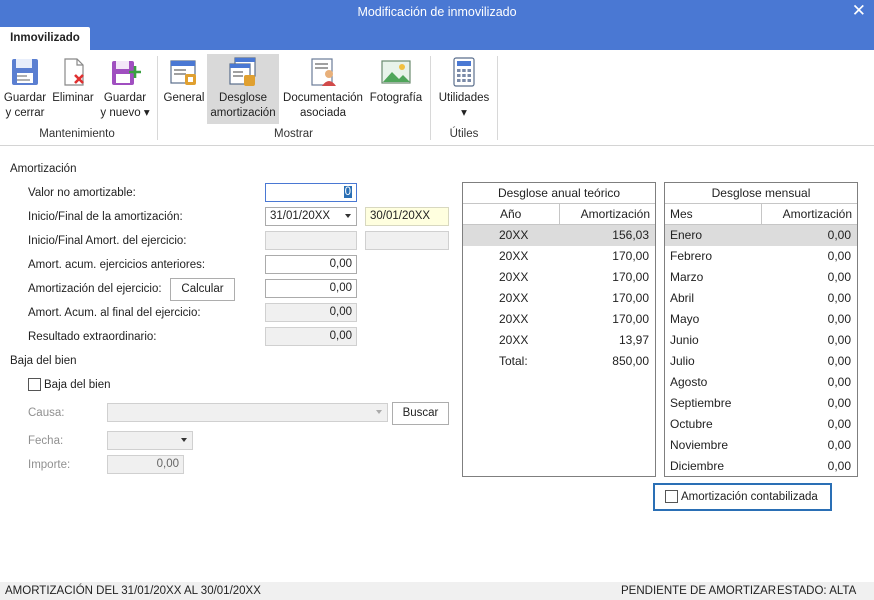  I want to click on table-row: Abril 0,00, so click(761, 298).